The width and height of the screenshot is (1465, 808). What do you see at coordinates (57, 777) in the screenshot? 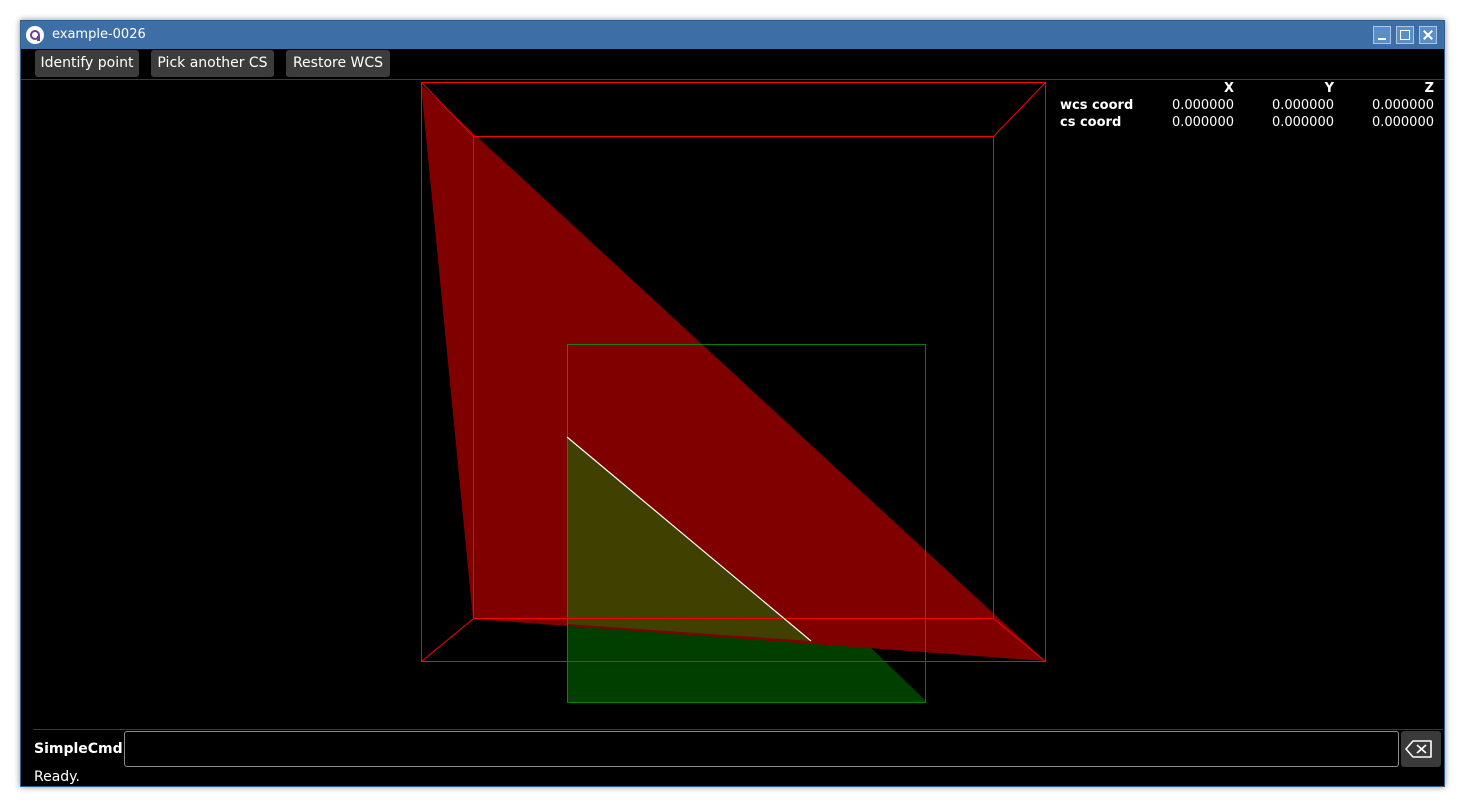
I see `status-text: Ready.` at bounding box center [57, 777].